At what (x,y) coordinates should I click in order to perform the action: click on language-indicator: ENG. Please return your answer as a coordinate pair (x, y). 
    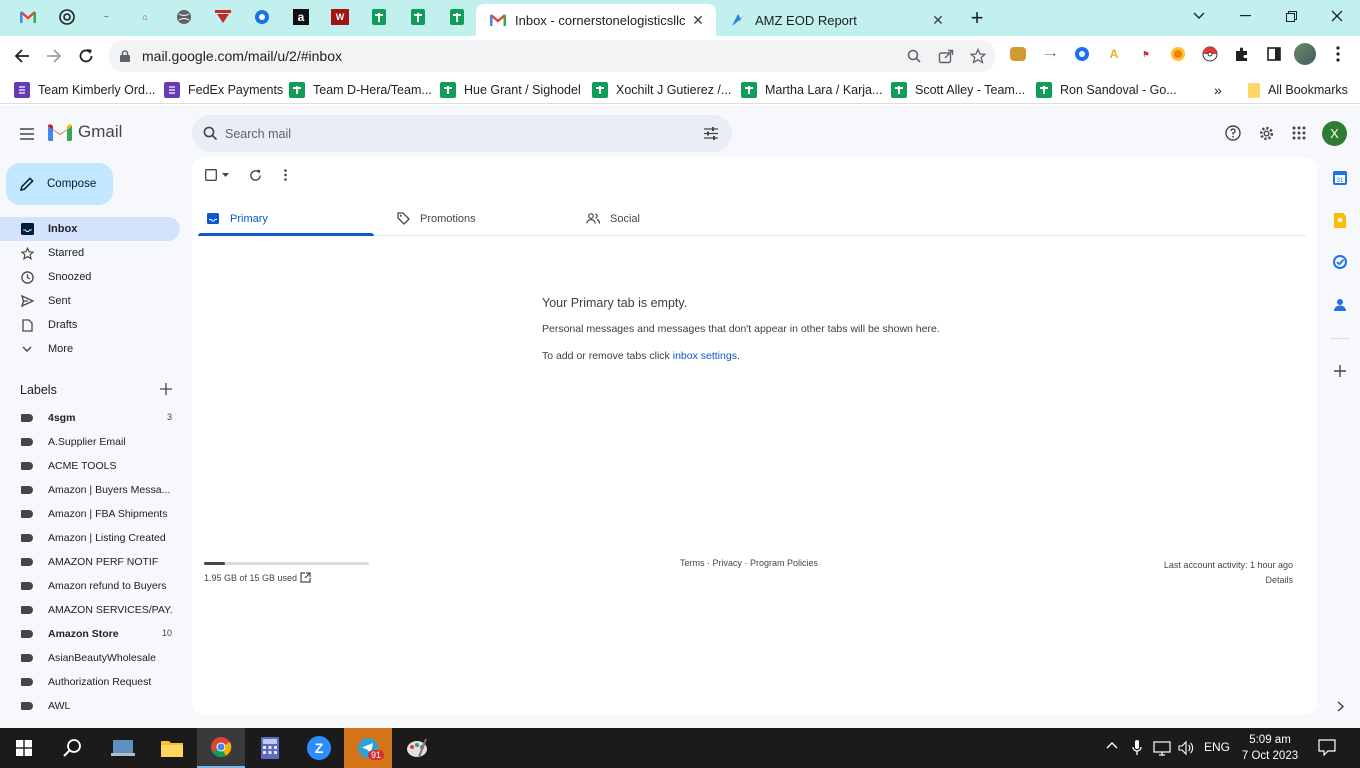
    Looking at the image, I should click on (1217, 747).